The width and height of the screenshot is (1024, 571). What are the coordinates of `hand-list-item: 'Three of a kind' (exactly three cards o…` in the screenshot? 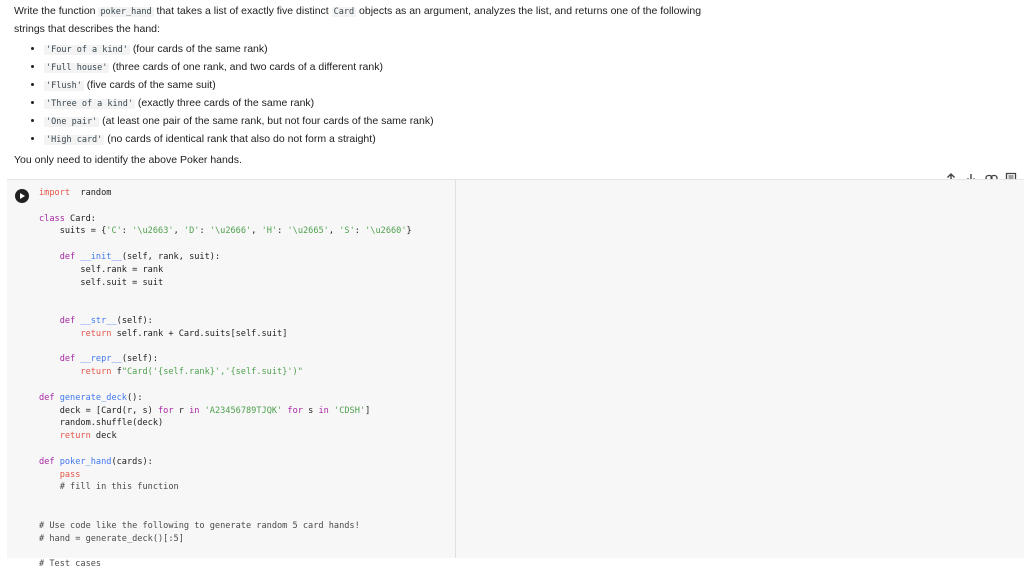 It's located at (379, 104).